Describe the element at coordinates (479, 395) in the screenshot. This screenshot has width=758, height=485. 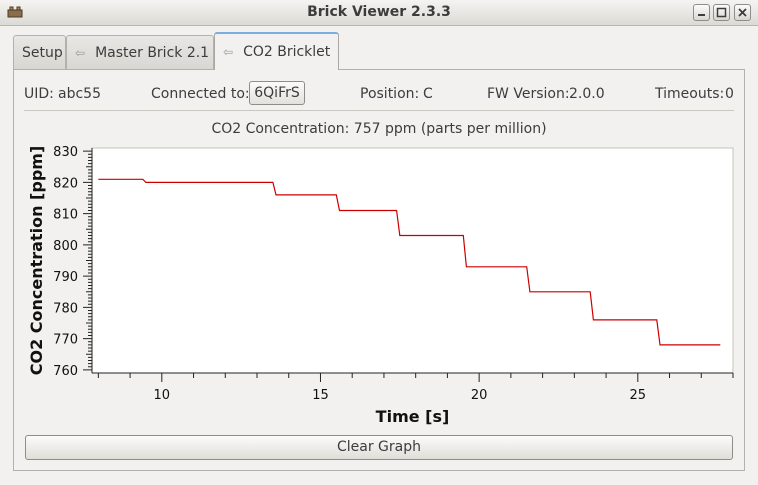
I see `x-tick-label: 20` at that location.